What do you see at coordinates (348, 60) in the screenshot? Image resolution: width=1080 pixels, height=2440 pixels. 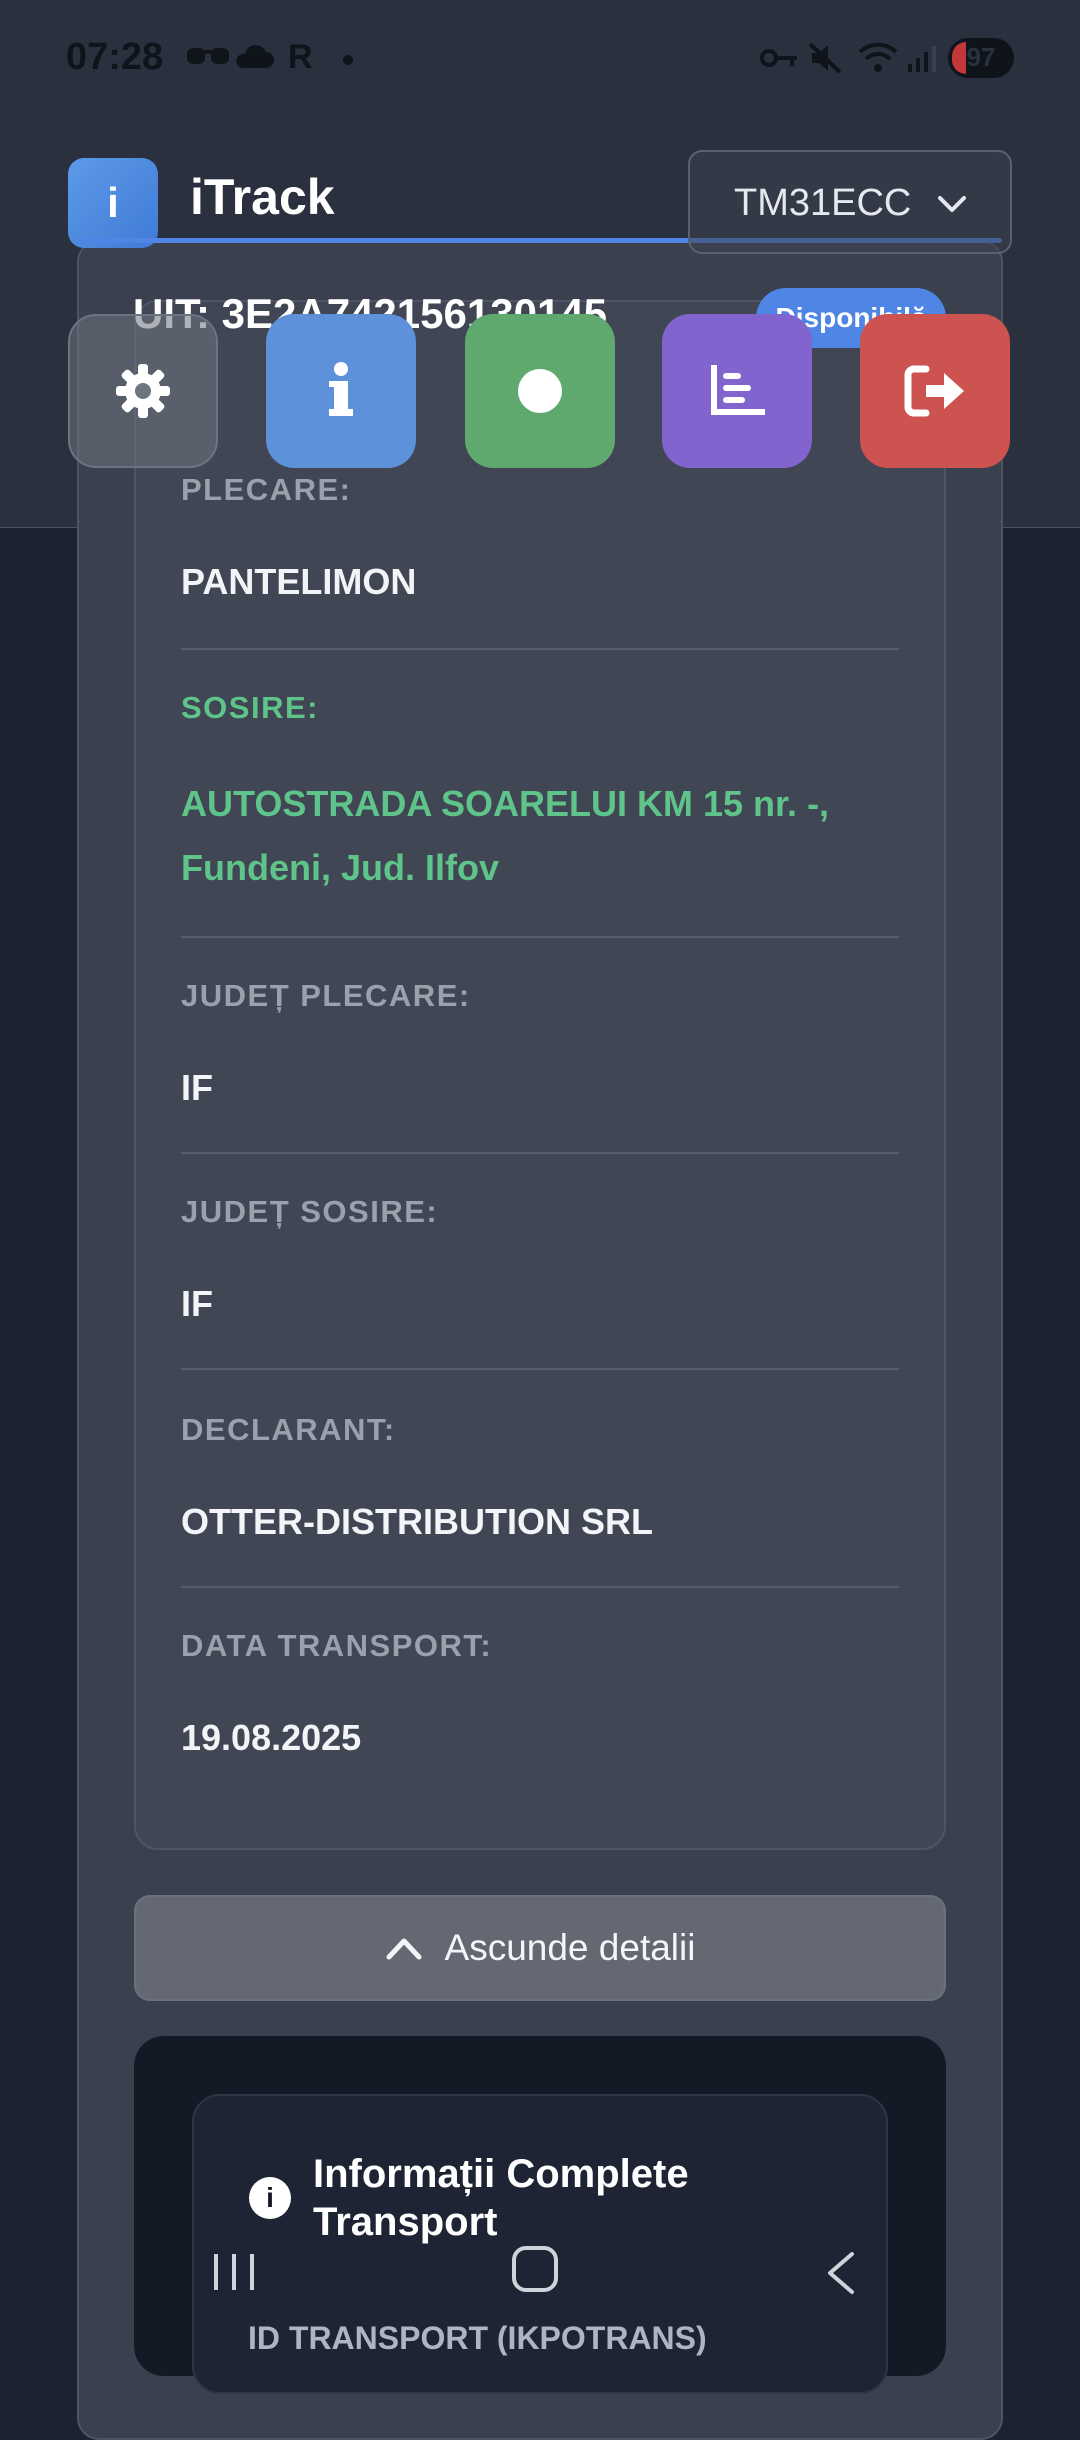 I see `dot-icon` at bounding box center [348, 60].